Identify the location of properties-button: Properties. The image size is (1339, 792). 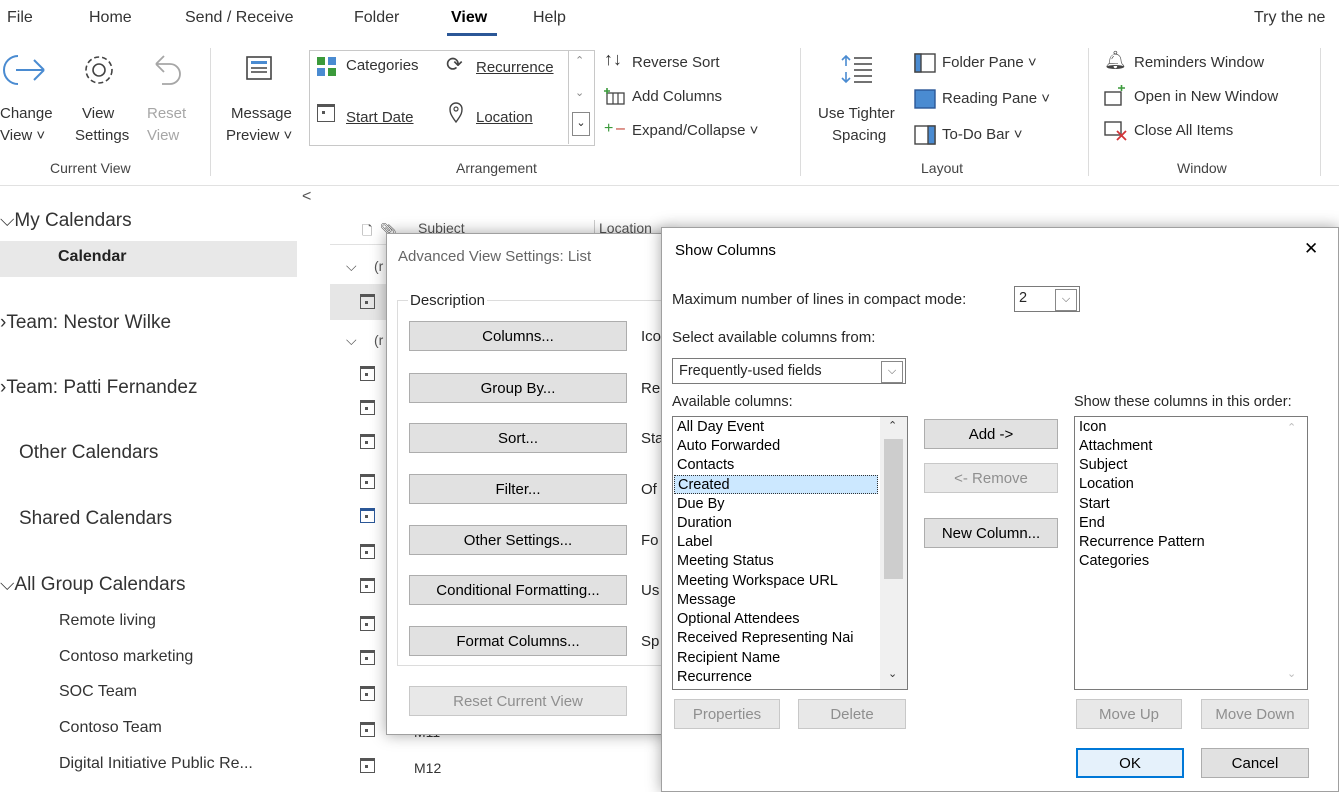
(727, 714).